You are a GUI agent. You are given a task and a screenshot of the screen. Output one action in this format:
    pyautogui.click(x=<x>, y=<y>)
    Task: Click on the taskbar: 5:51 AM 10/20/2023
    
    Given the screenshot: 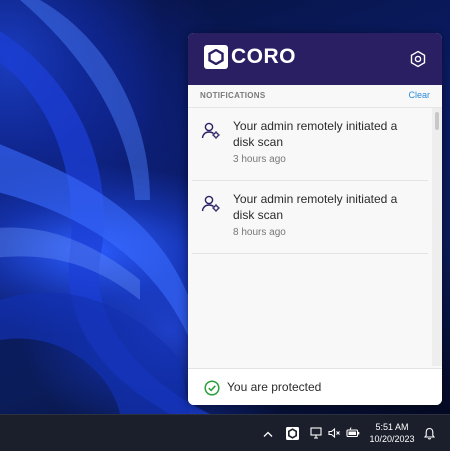 What is the action you would take?
    pyautogui.click(x=225, y=432)
    